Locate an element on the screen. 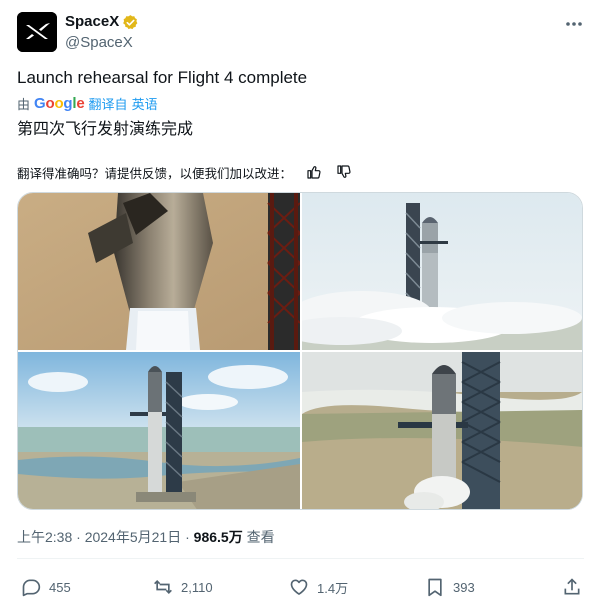 This screenshot has width=598, height=611. starship-on-pad-steam-image is located at coordinates (442, 271).